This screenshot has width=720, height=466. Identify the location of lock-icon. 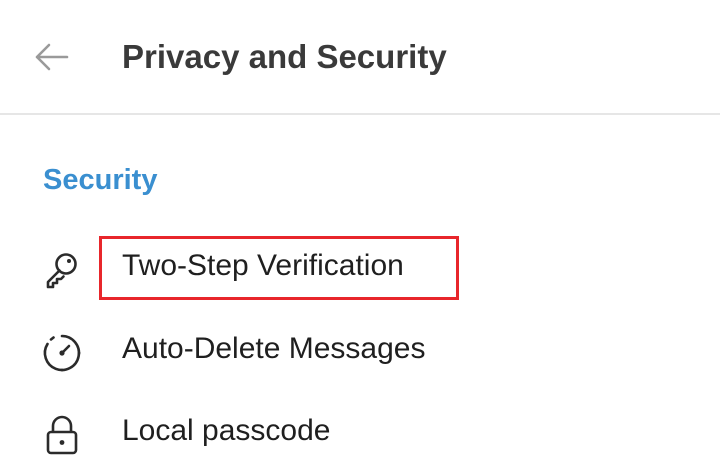
(62, 435).